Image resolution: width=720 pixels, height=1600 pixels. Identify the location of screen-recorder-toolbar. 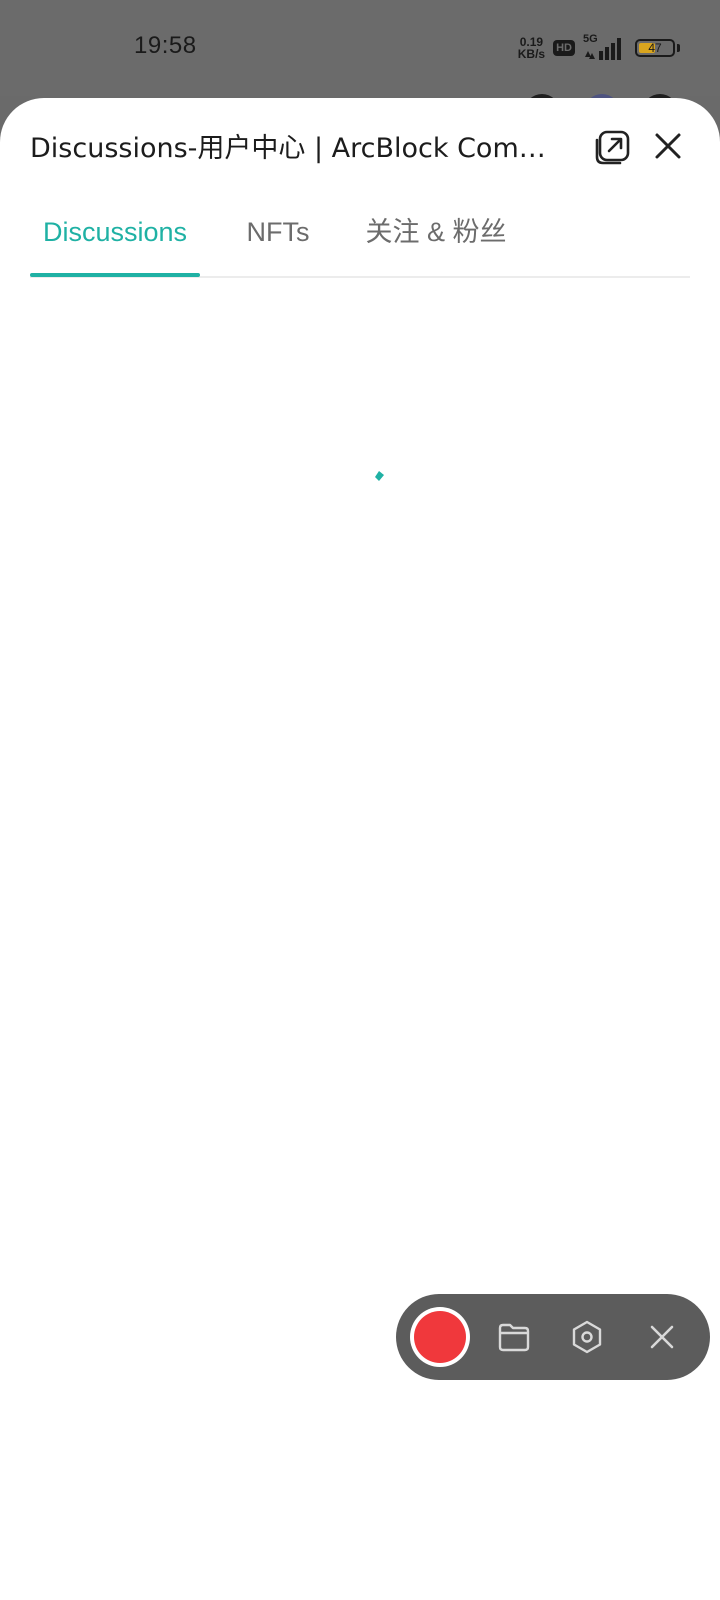
(553, 1337).